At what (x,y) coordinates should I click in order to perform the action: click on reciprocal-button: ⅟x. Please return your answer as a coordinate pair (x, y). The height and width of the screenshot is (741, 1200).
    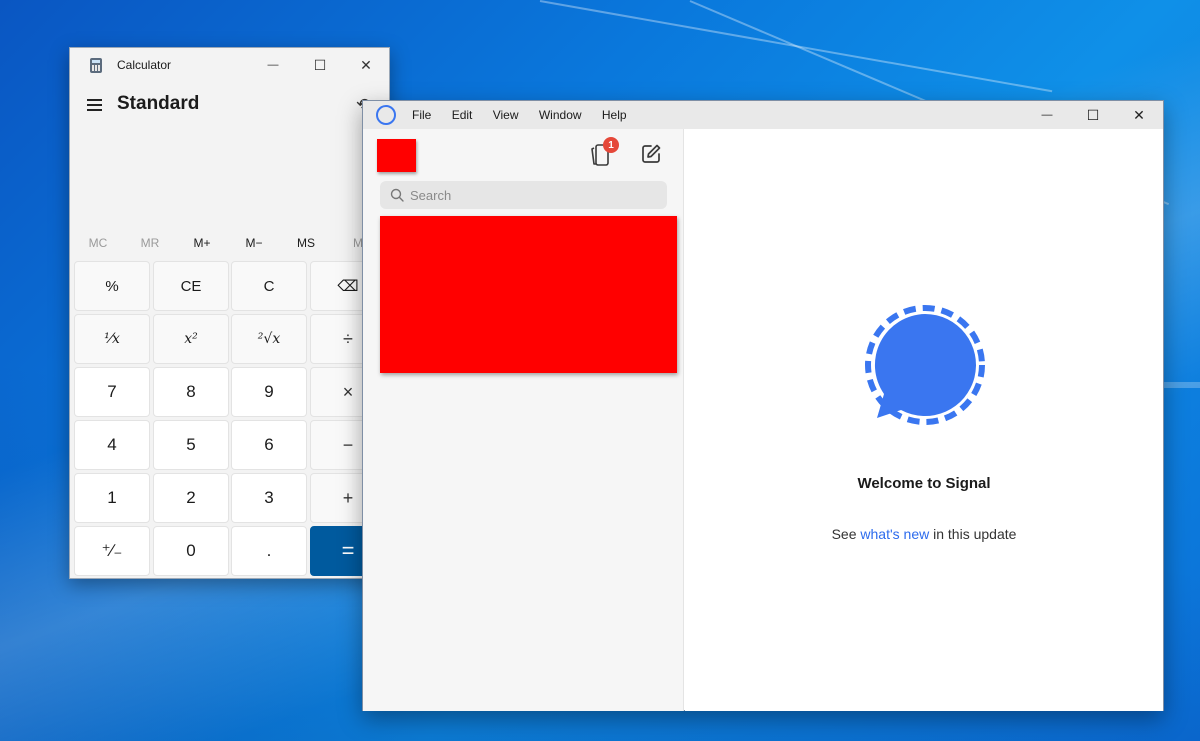
    Looking at the image, I should click on (112, 339).